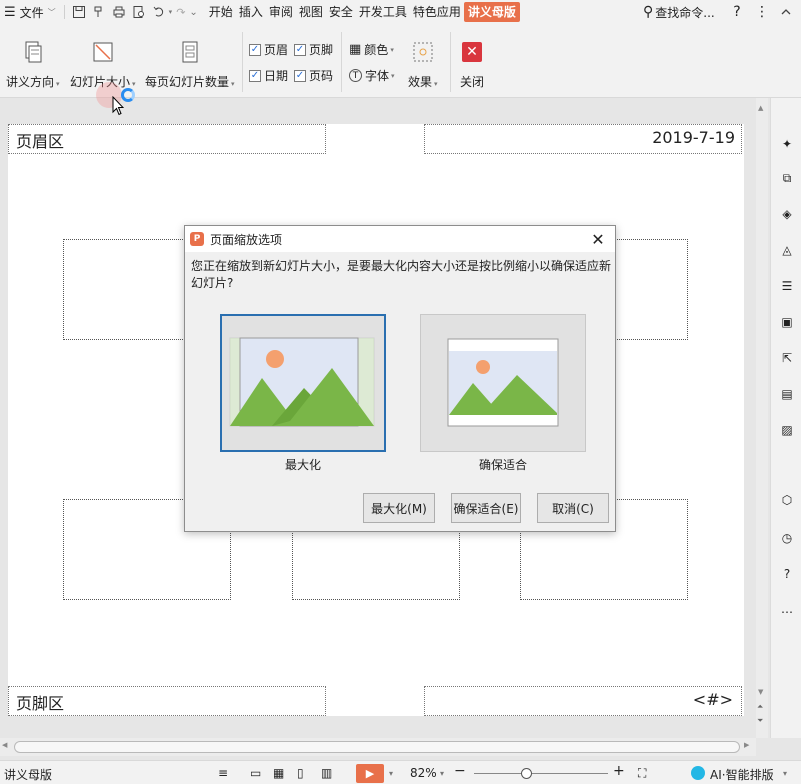 The image size is (801, 784). Describe the element at coordinates (760, 108) in the screenshot. I see `scroll-up-icon: ▲` at that location.